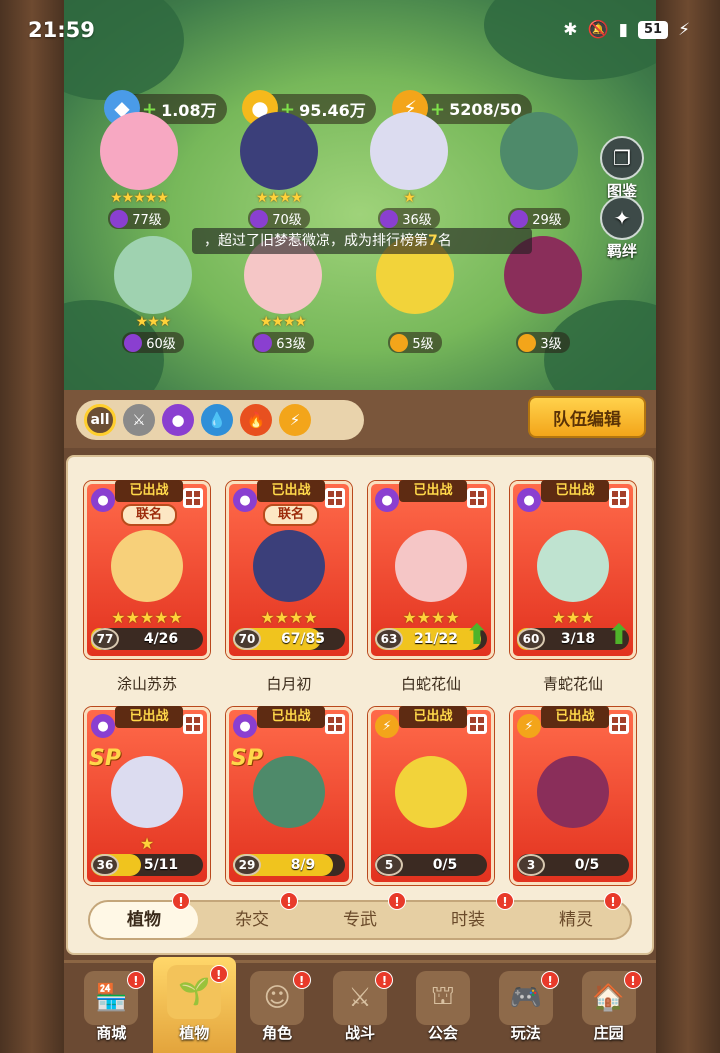 Image resolution: width=720 pixels, height=1053 pixels. What do you see at coordinates (291, 344) in the screenshot?
I see `unit-level: 63级` at bounding box center [291, 344].